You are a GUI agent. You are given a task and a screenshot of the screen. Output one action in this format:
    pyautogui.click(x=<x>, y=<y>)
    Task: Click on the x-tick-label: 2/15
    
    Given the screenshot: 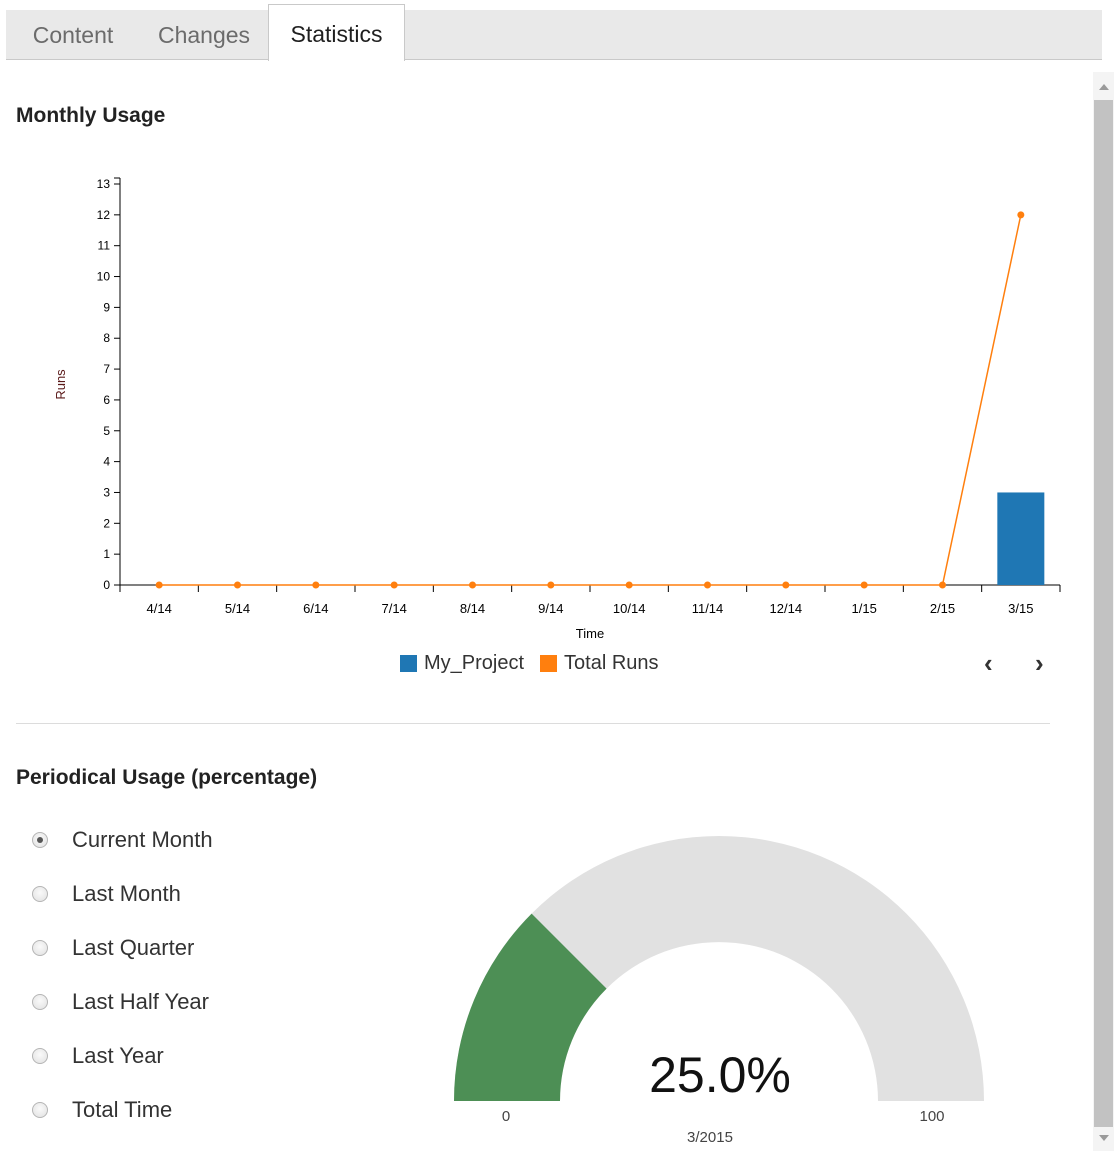 What is the action you would take?
    pyautogui.click(x=942, y=608)
    